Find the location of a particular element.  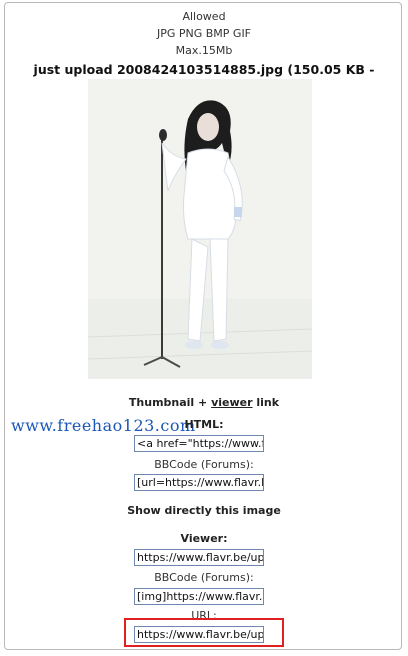

max-size-label: Max.15Mb is located at coordinates (204, 50).